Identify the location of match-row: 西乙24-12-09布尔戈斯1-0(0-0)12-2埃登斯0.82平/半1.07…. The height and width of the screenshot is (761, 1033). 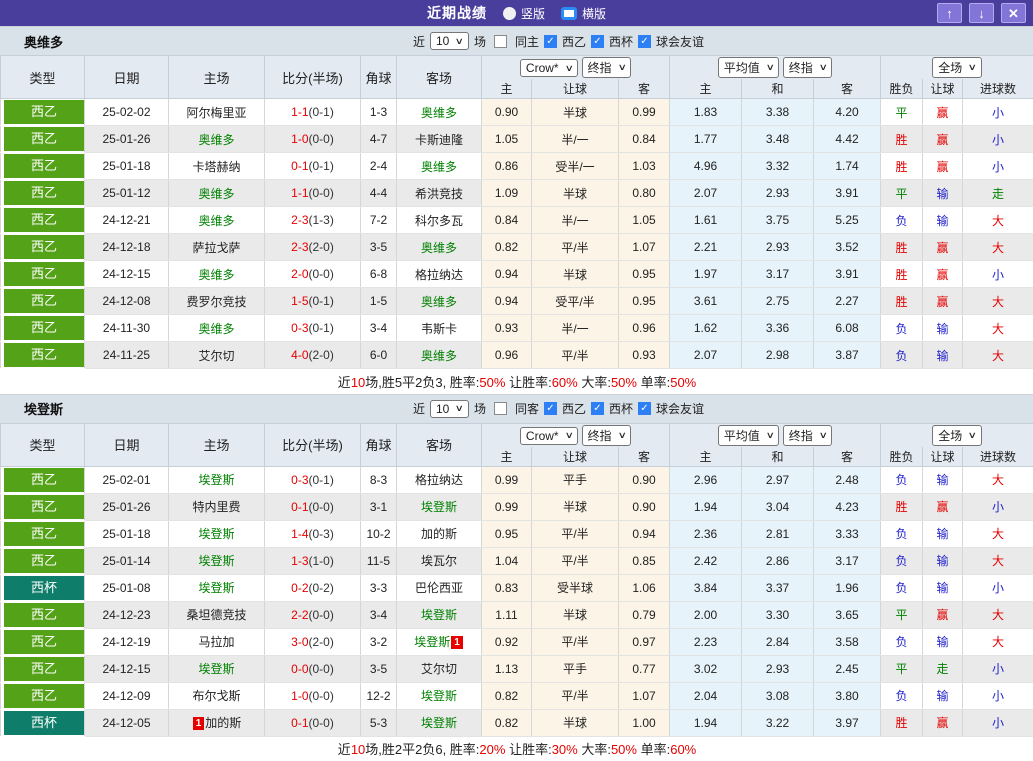
(517, 695).